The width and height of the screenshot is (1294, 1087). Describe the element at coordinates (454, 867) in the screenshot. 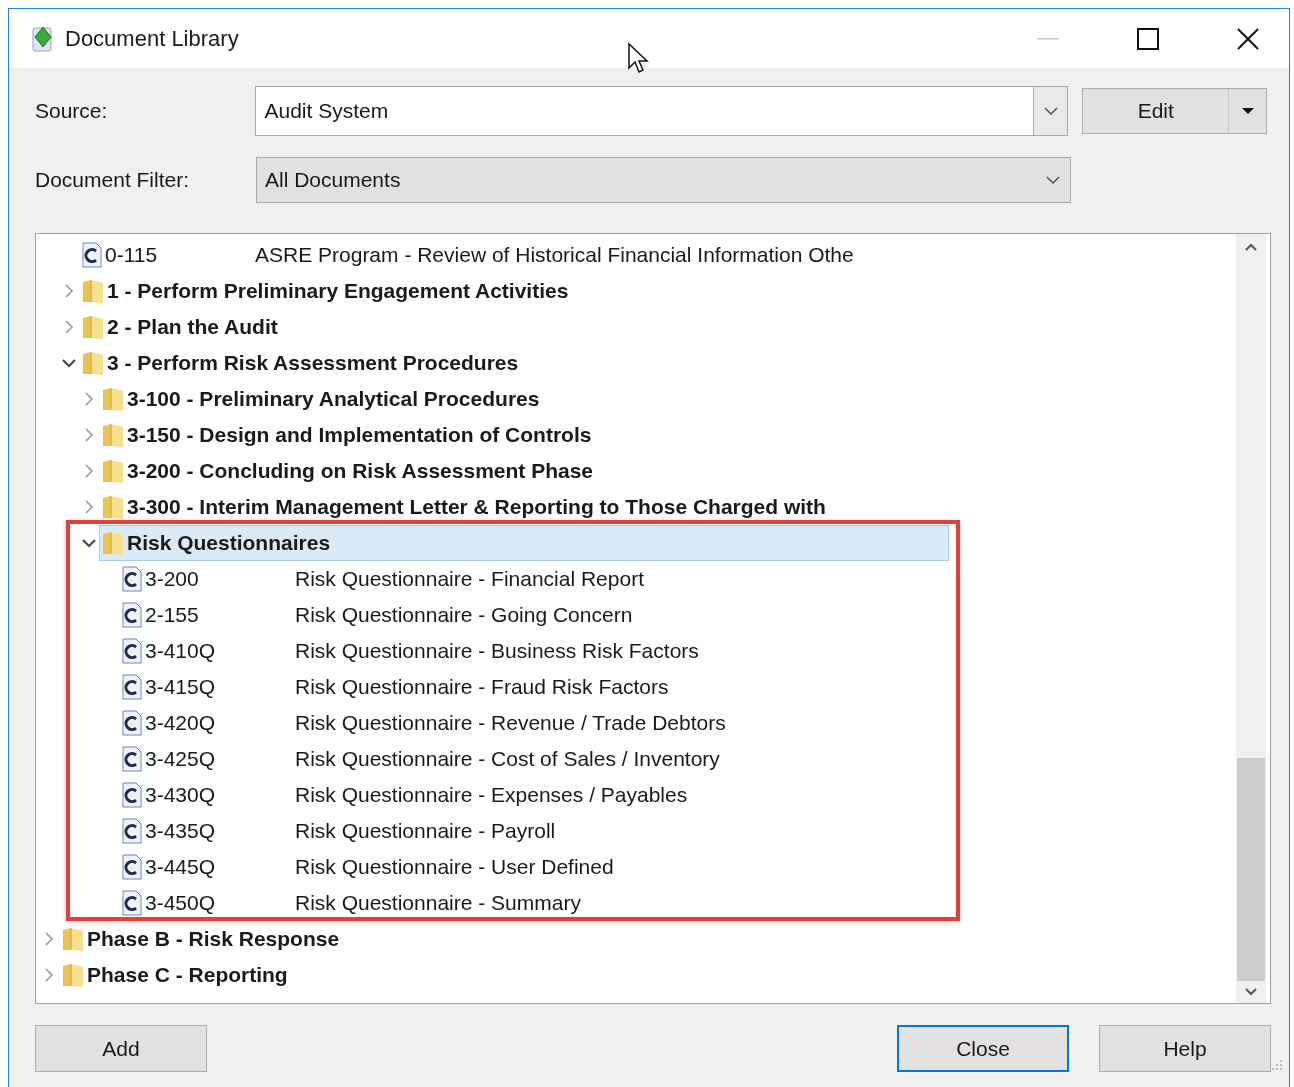

I see `document-title: Risk Questionnaire - User Defined` at that location.